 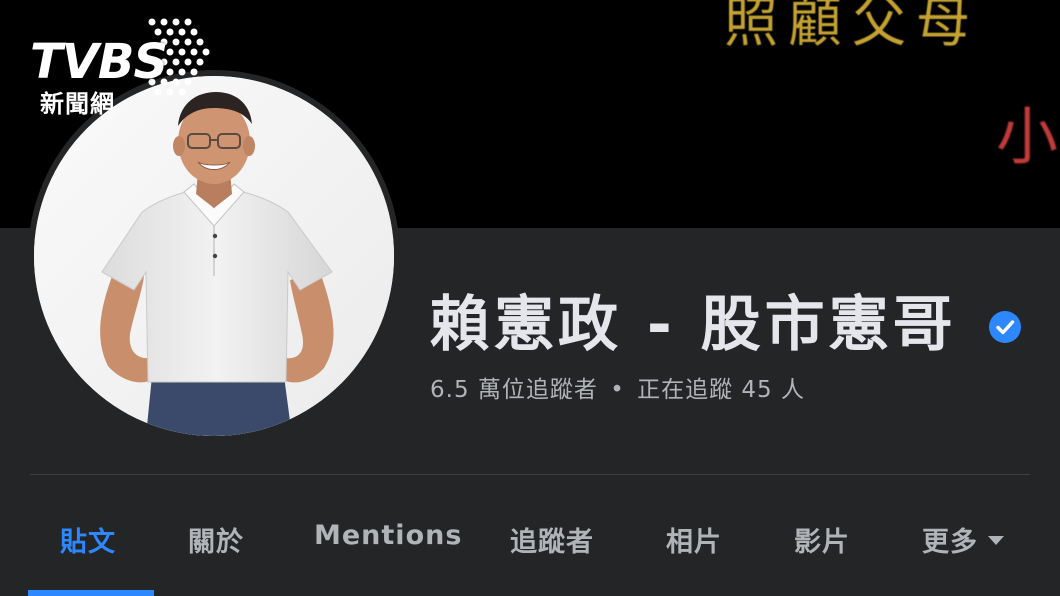 What do you see at coordinates (1005, 327) in the screenshot?
I see `verified-badge-icon` at bounding box center [1005, 327].